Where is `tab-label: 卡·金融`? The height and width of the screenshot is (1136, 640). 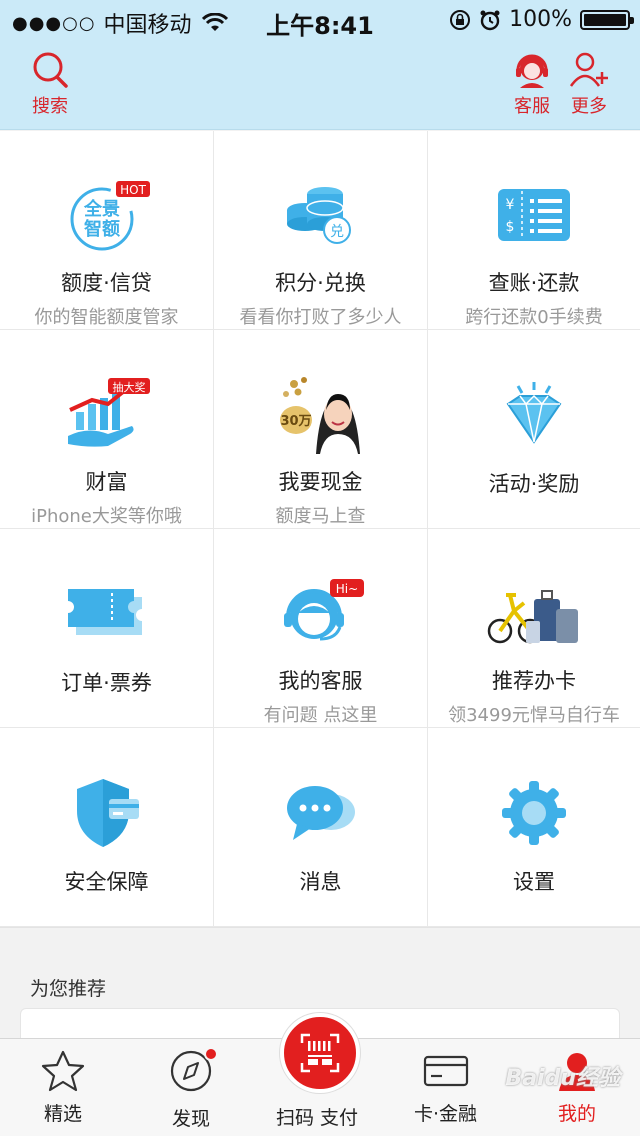 tab-label: 卡·金融 is located at coordinates (446, 1114).